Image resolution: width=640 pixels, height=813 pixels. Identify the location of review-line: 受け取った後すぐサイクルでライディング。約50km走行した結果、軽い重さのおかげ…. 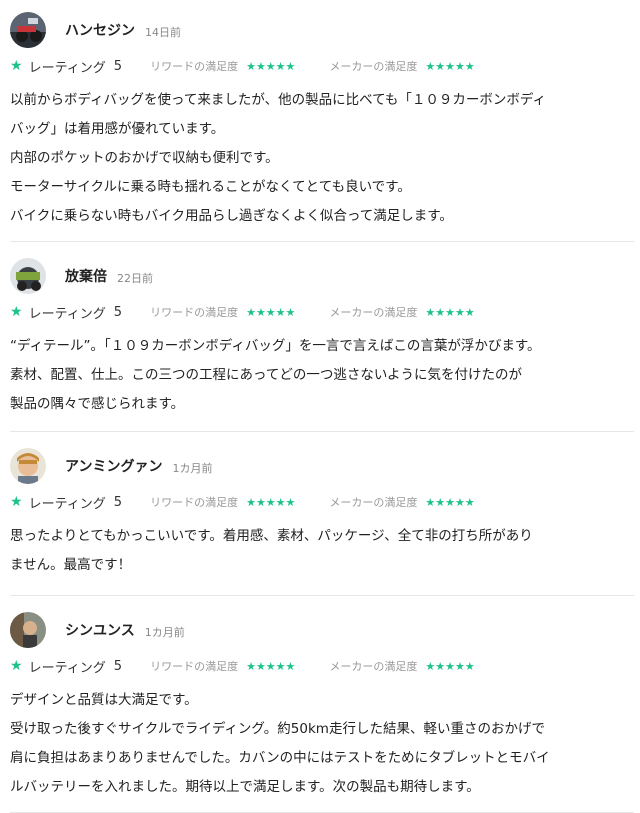
(277, 729).